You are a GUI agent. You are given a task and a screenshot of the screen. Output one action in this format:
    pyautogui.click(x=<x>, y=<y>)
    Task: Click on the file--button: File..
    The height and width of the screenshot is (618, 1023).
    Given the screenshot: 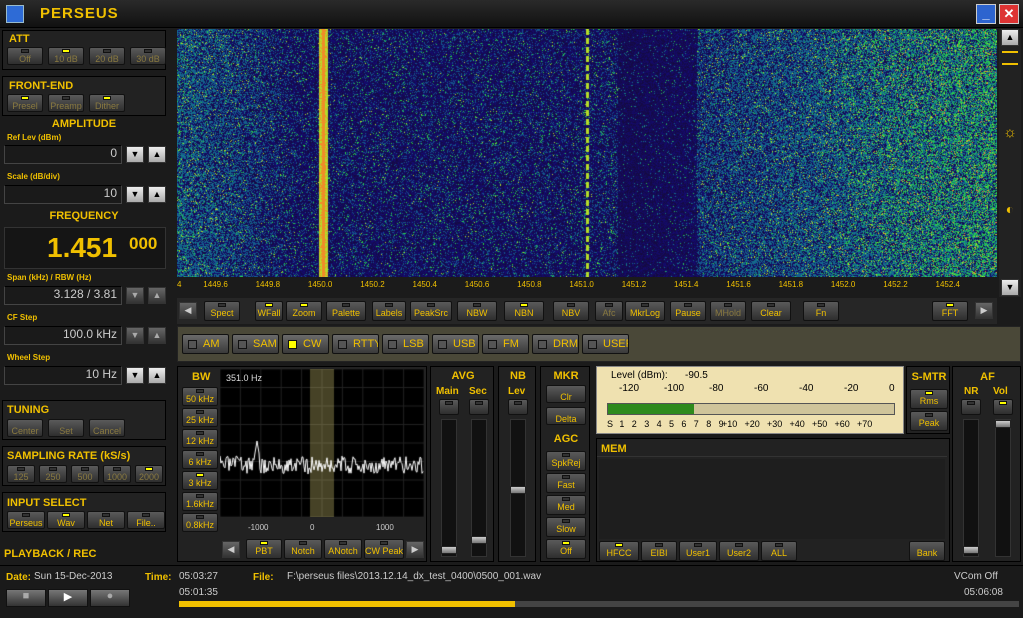 What is the action you would take?
    pyautogui.click(x=146, y=520)
    